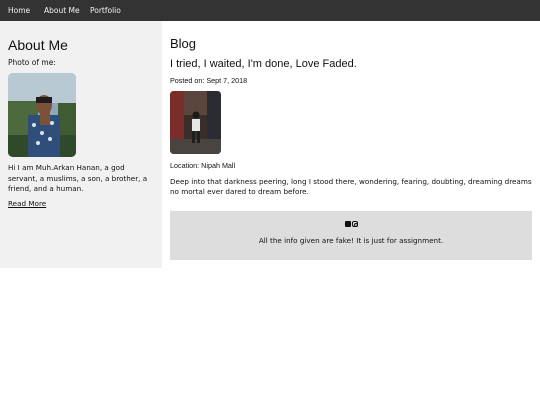 Image resolution: width=540 pixels, height=405 pixels. What do you see at coordinates (62, 10) in the screenshot?
I see `nav-about-link: About Me` at bounding box center [62, 10].